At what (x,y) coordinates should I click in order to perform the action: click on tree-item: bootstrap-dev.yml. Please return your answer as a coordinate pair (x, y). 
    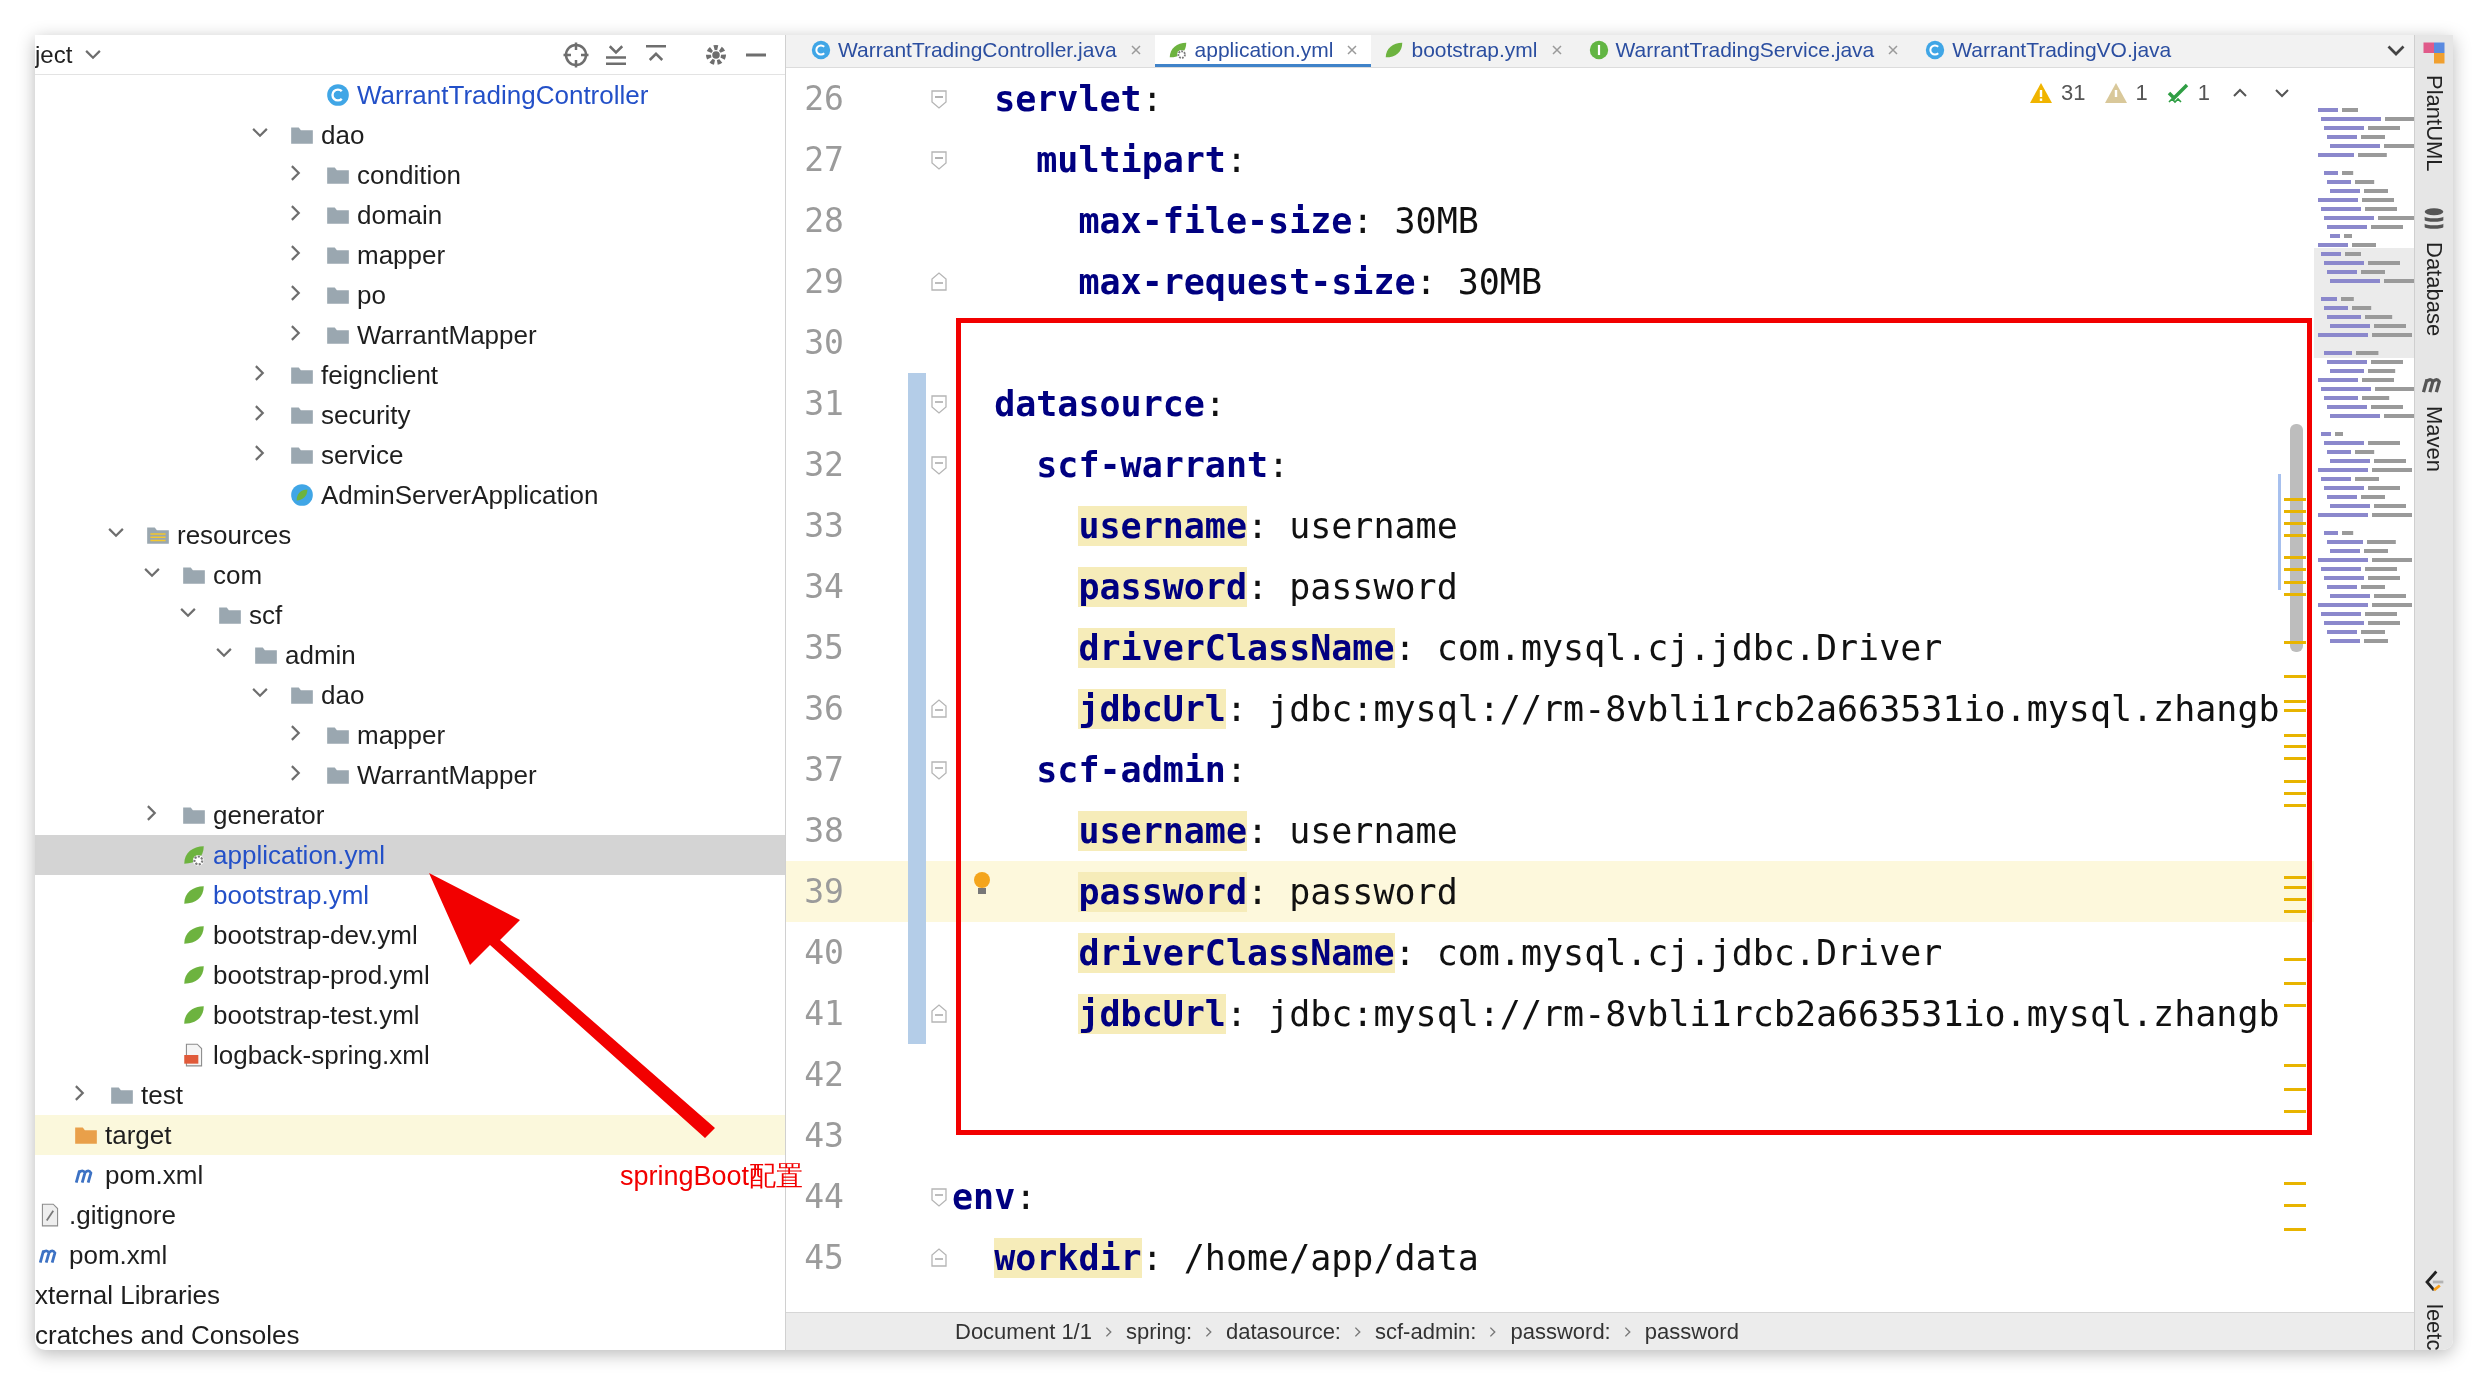
    Looking at the image, I should click on (230, 935).